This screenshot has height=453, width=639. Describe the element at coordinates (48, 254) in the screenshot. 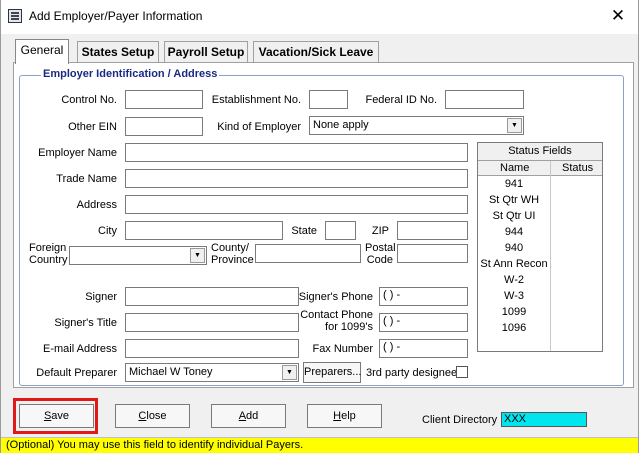

I see `foreign-country-label: Foreign Country` at that location.